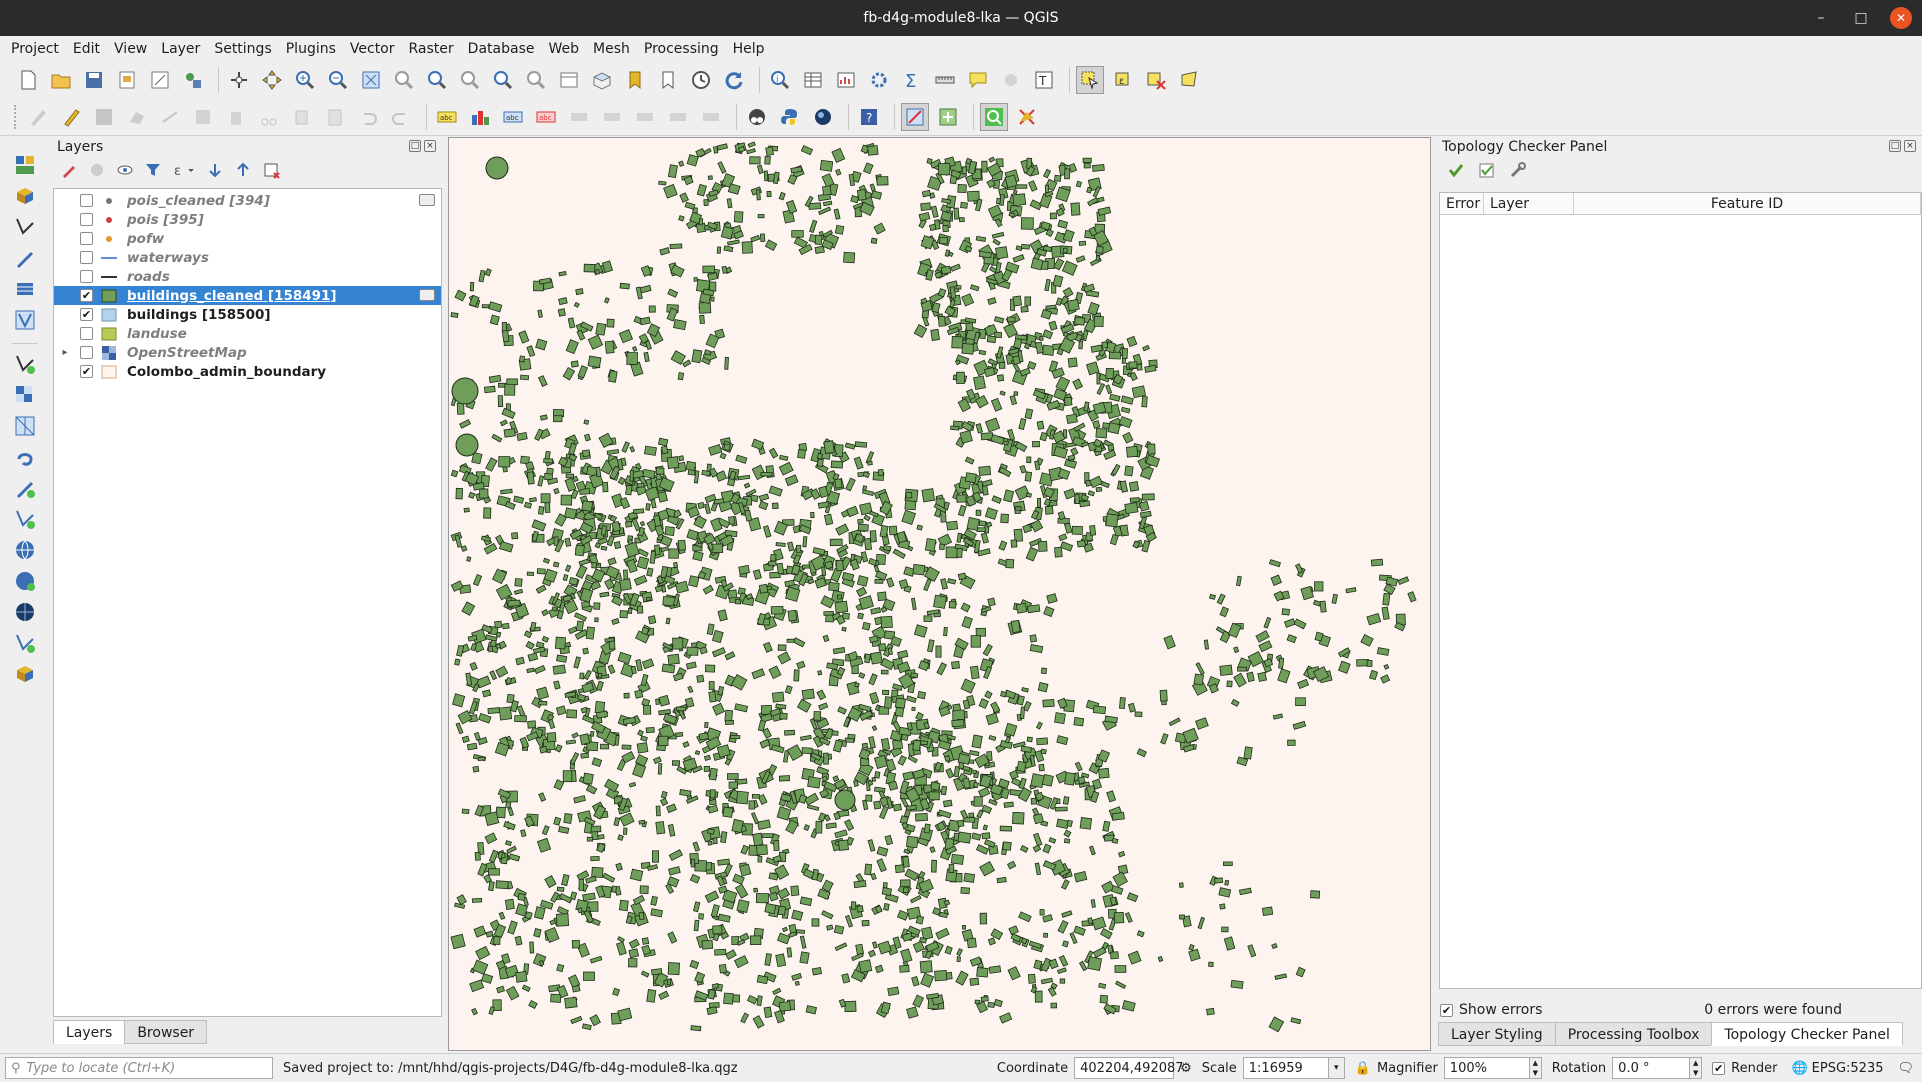 The height and width of the screenshot is (1082, 1922). What do you see at coordinates (749, 49) in the screenshot?
I see `menu-help: Help` at bounding box center [749, 49].